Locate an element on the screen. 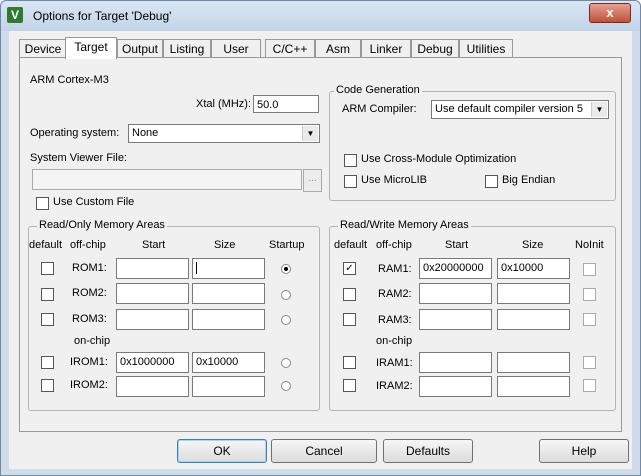 This screenshot has width=641, height=476. iram1-default-checkbox is located at coordinates (349, 362).